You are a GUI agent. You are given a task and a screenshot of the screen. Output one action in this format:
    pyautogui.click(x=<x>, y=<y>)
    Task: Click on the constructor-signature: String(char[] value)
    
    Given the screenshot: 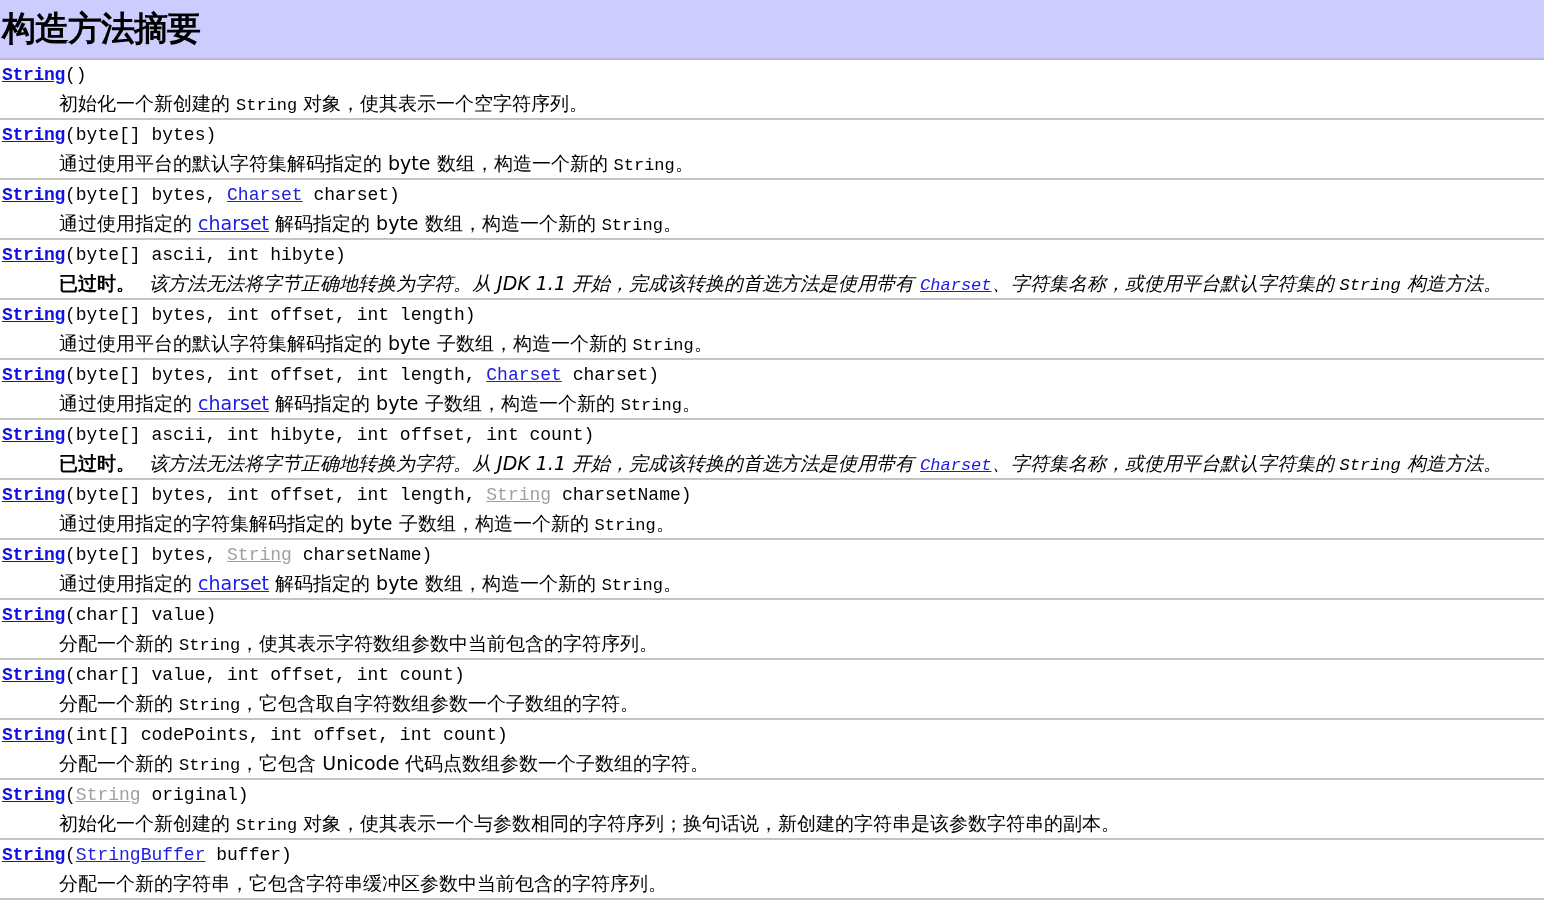 What is the action you would take?
    pyautogui.click(x=109, y=615)
    